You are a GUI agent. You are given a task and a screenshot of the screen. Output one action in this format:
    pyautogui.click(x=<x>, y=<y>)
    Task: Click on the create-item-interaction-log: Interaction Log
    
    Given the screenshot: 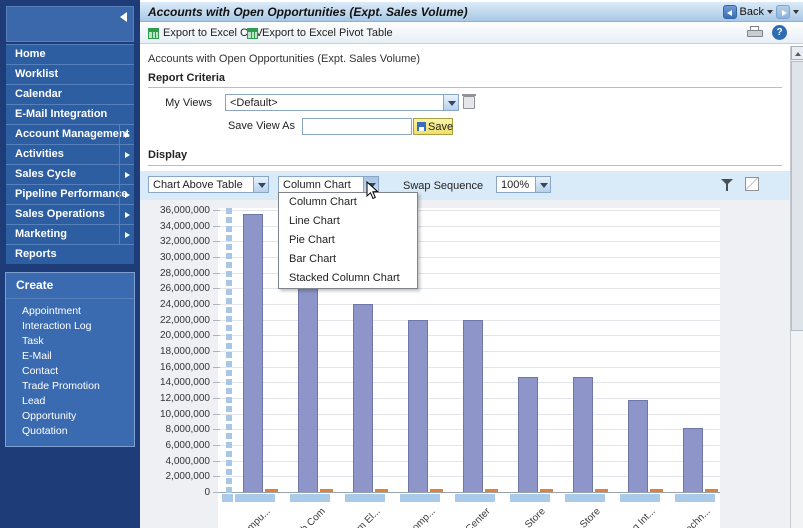 What is the action you would take?
    pyautogui.click(x=70, y=325)
    